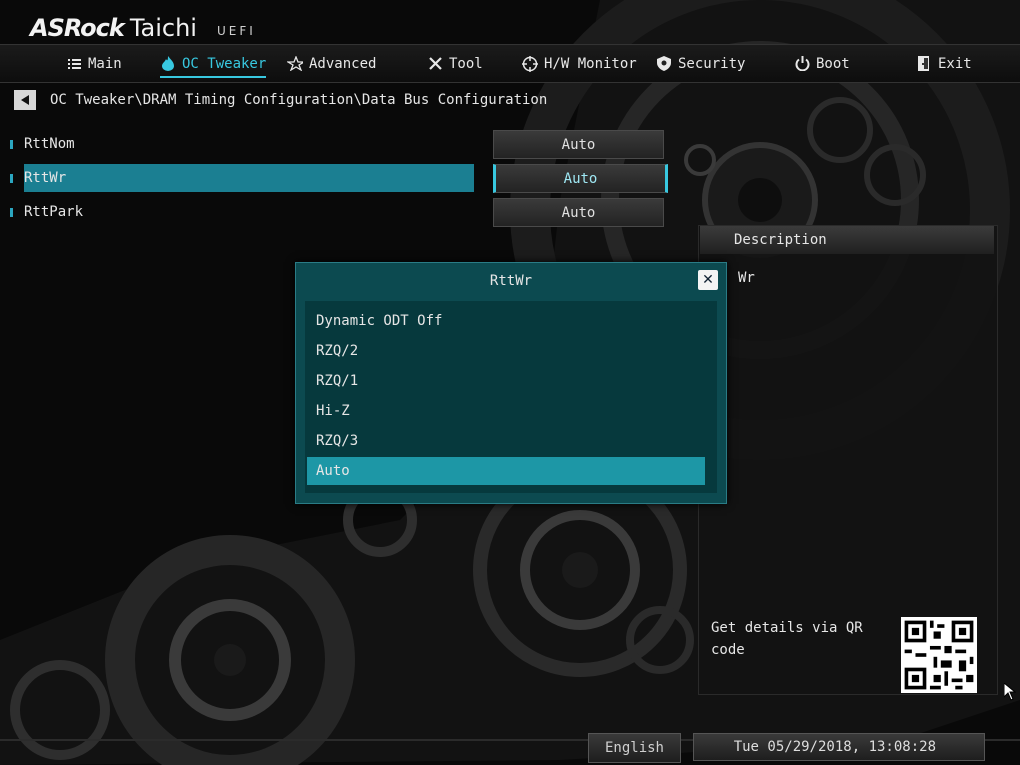  What do you see at coordinates (343, 63) in the screenshot?
I see `tab-advanced-label: Advanced` at bounding box center [343, 63].